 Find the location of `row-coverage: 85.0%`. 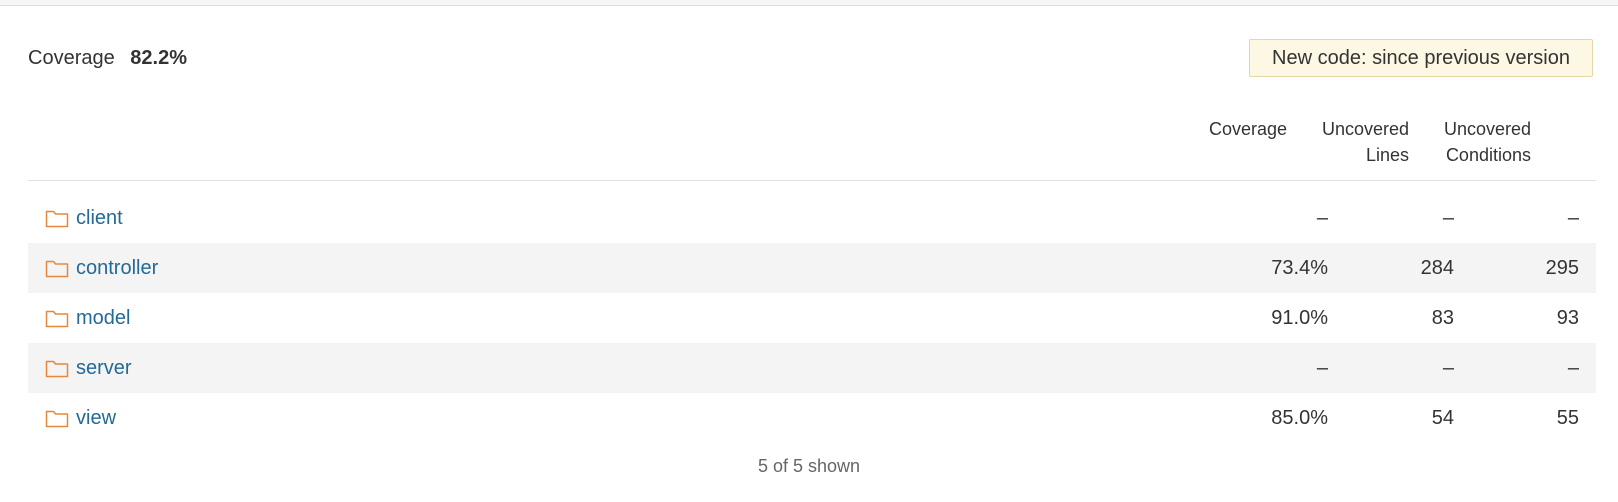

row-coverage: 85.0% is located at coordinates (1299, 418).